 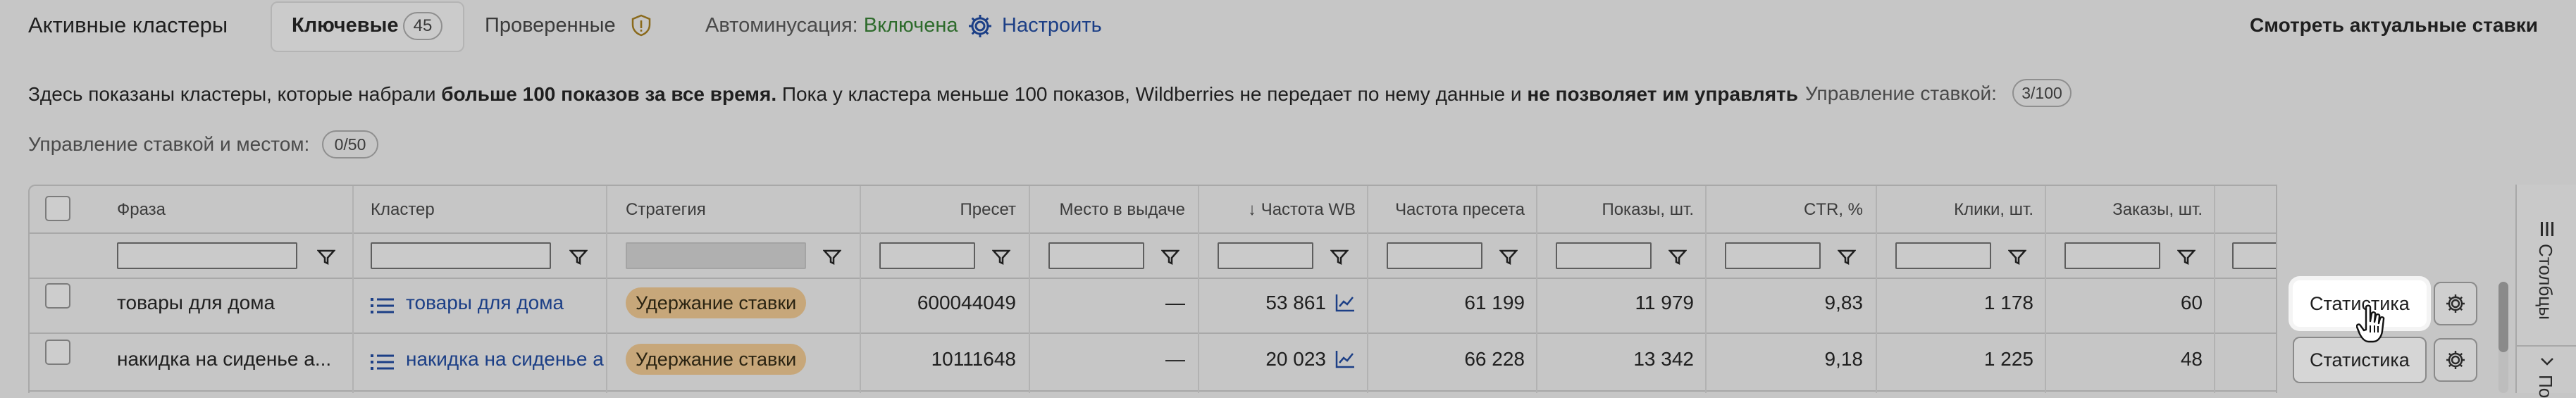 What do you see at coordinates (2370, 323) in the screenshot?
I see `hand-cursor-icon` at bounding box center [2370, 323].